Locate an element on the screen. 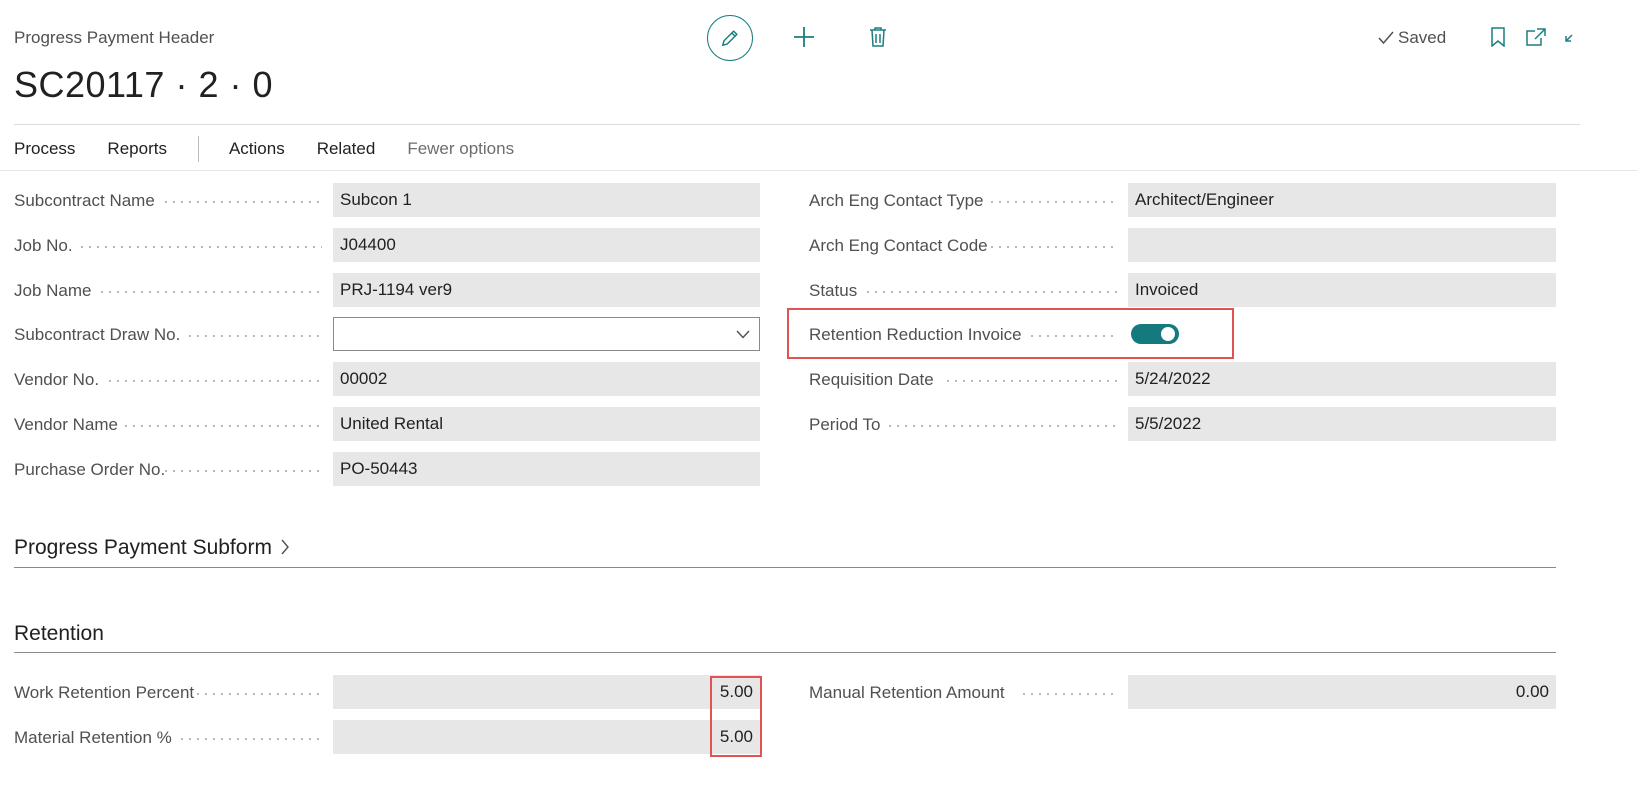 The image size is (1637, 800). trash-icon is located at coordinates (878, 37).